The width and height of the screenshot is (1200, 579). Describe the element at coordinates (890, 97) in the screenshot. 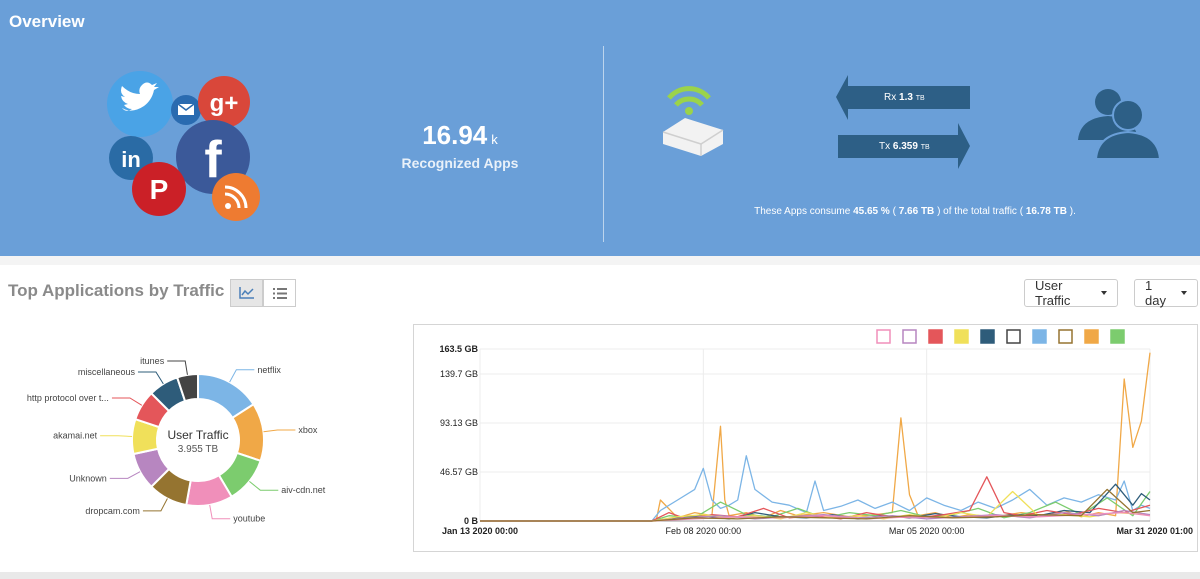

I see `rx-label: Rx` at that location.